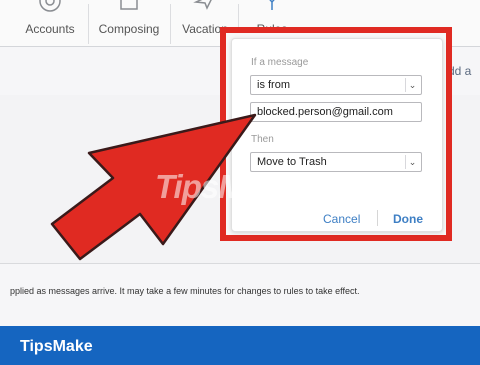 The width and height of the screenshot is (480, 365). What do you see at coordinates (313, 193) in the screenshot?
I see `watermark-suffix: .com` at bounding box center [313, 193].